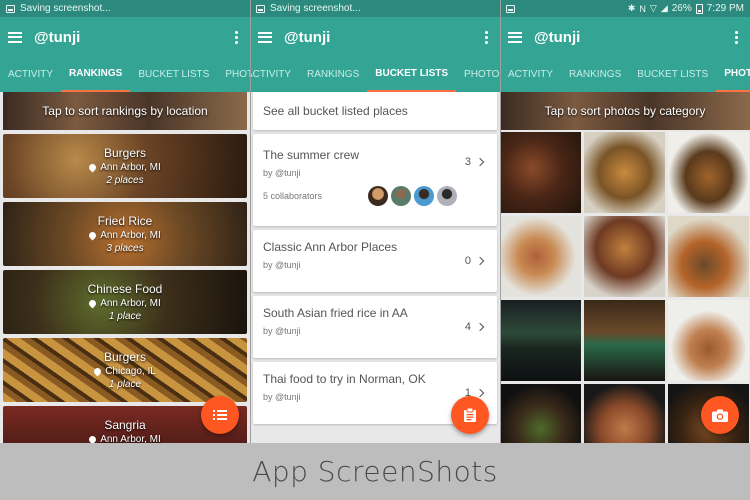 This screenshot has height=500, width=750. What do you see at coordinates (57, 37) in the screenshot?
I see `app-title: @tunji` at bounding box center [57, 37].